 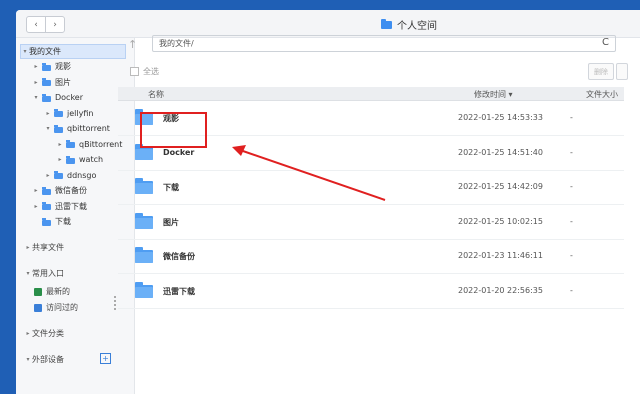 I want to click on annotation-arrow, so click(x=309, y=173).